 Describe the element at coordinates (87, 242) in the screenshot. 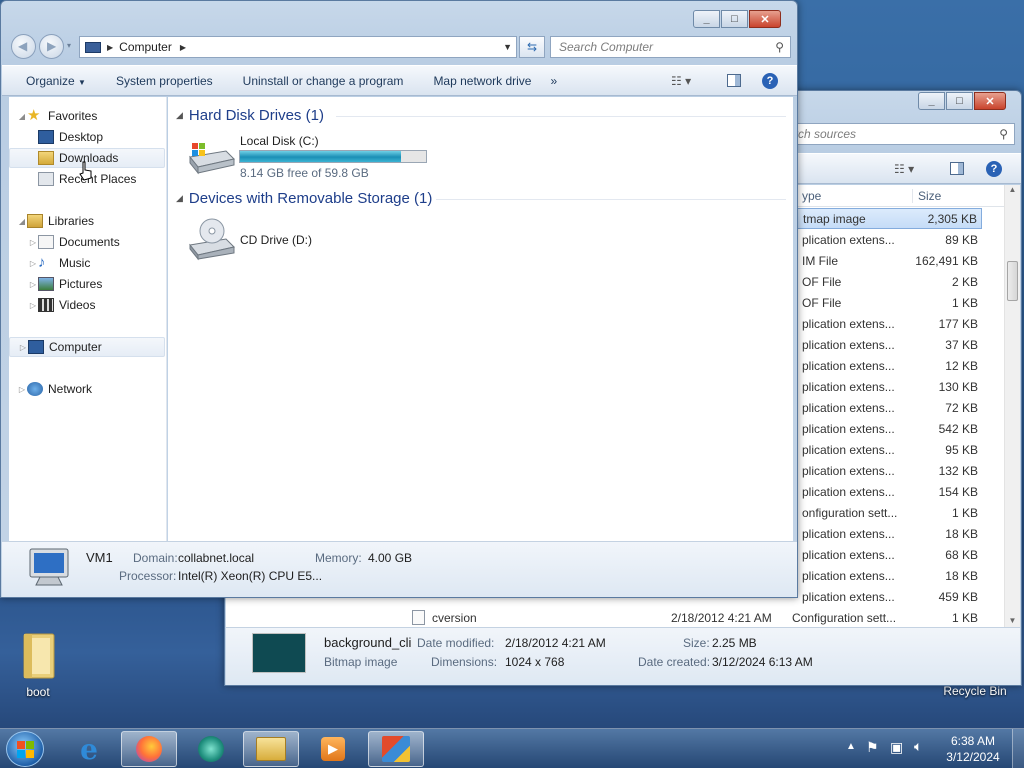

I see `nav-documents: ▷ Documents` at that location.